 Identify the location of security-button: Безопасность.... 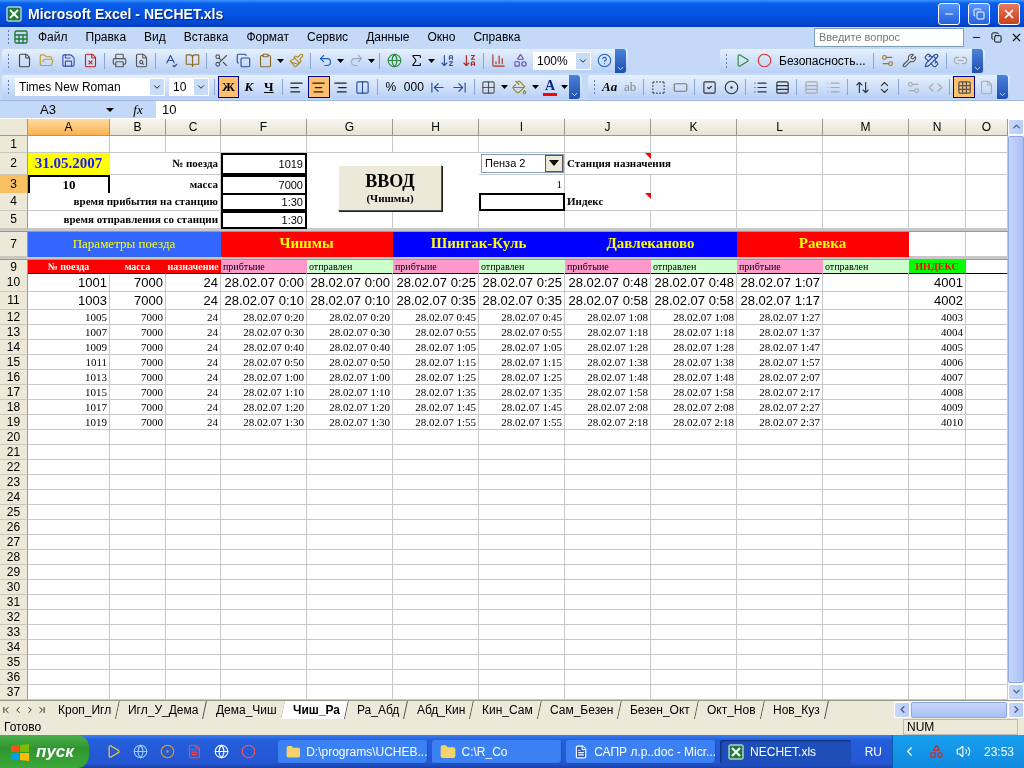
(822, 60).